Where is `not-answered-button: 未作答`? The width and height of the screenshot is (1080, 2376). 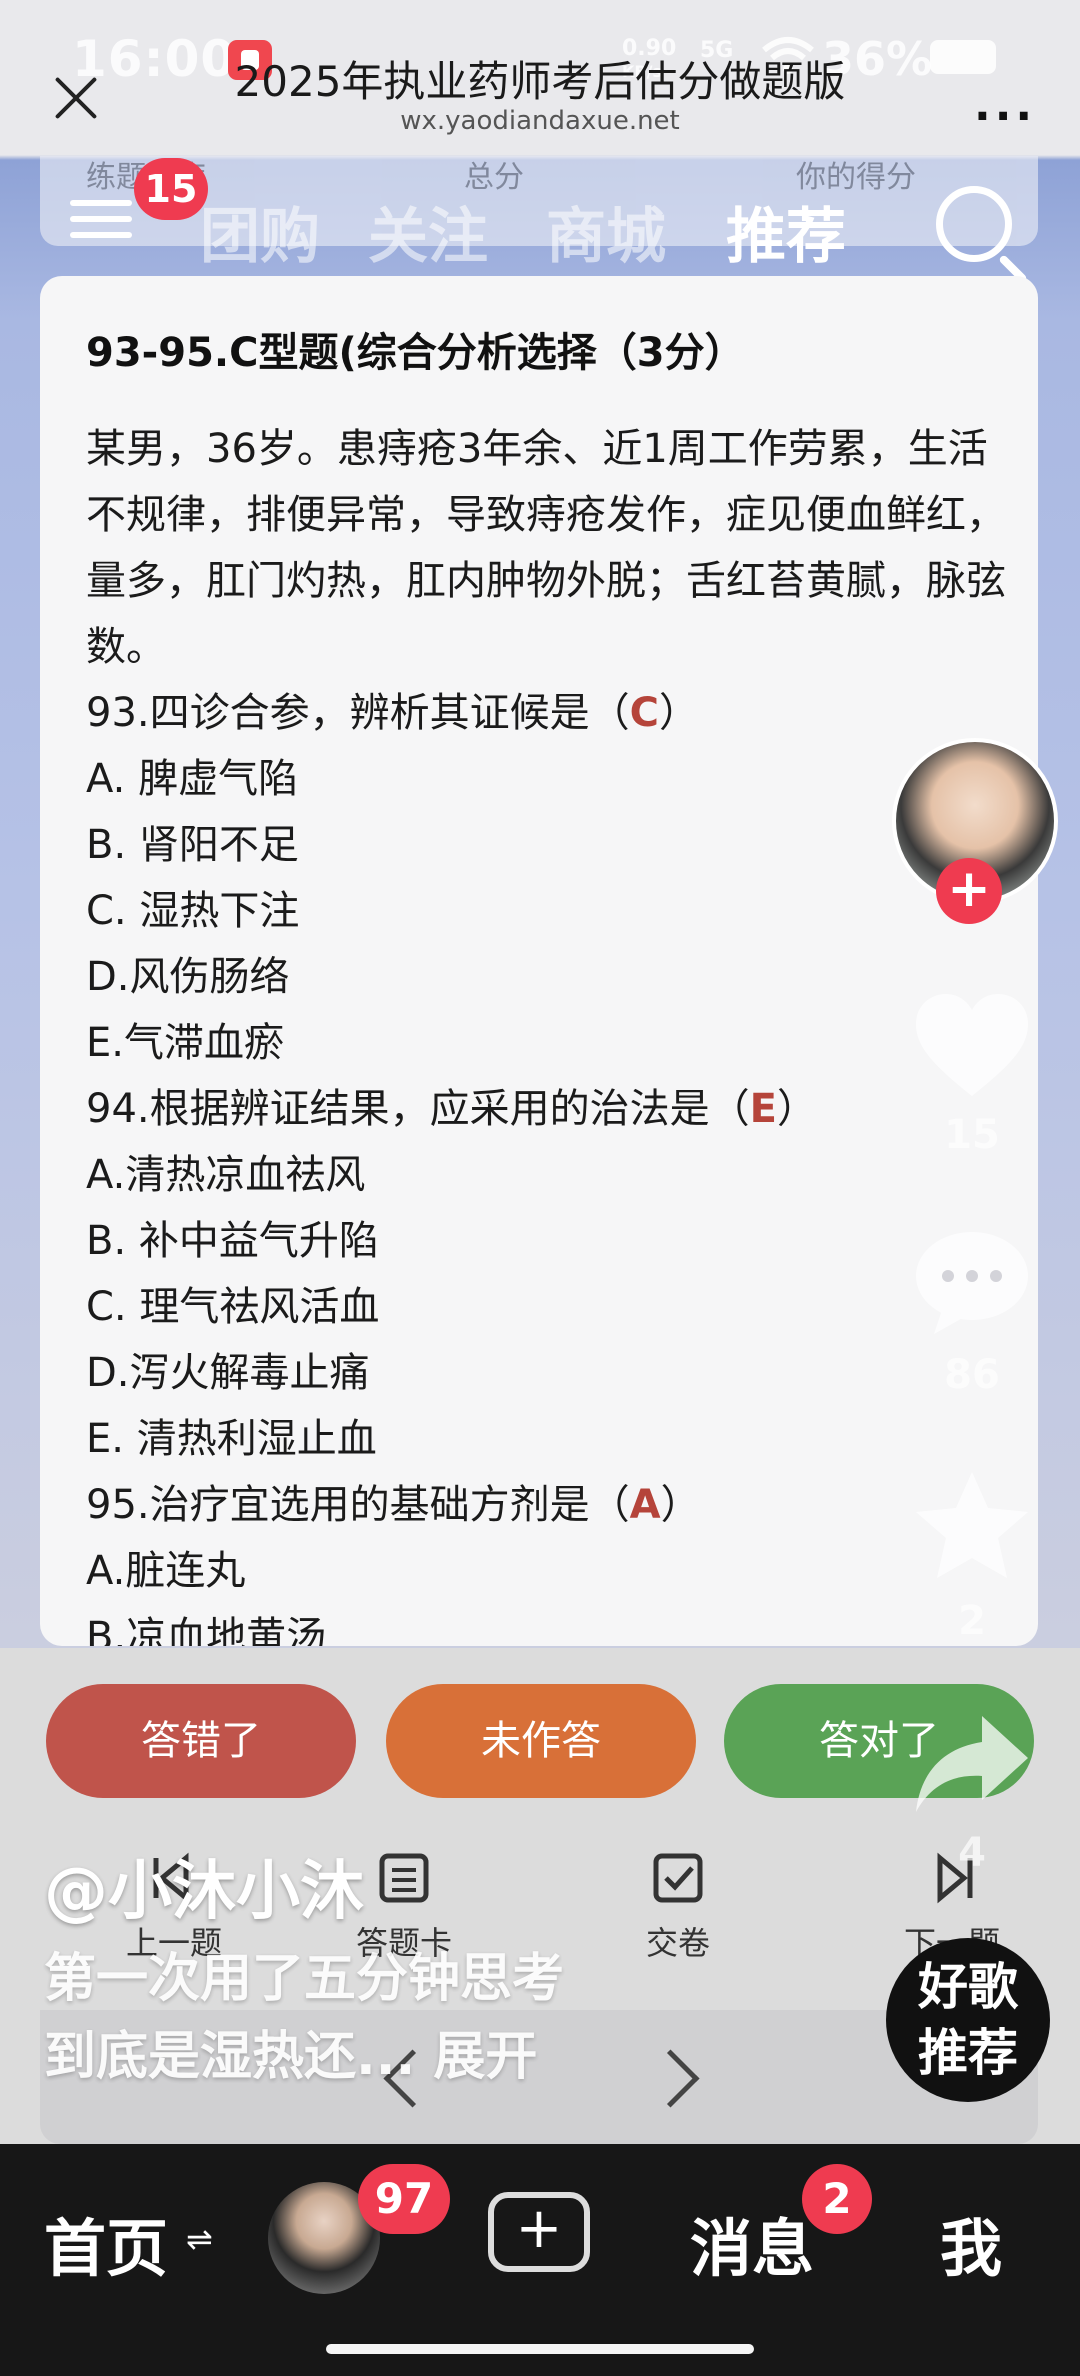 not-answered-button: 未作答 is located at coordinates (541, 1741).